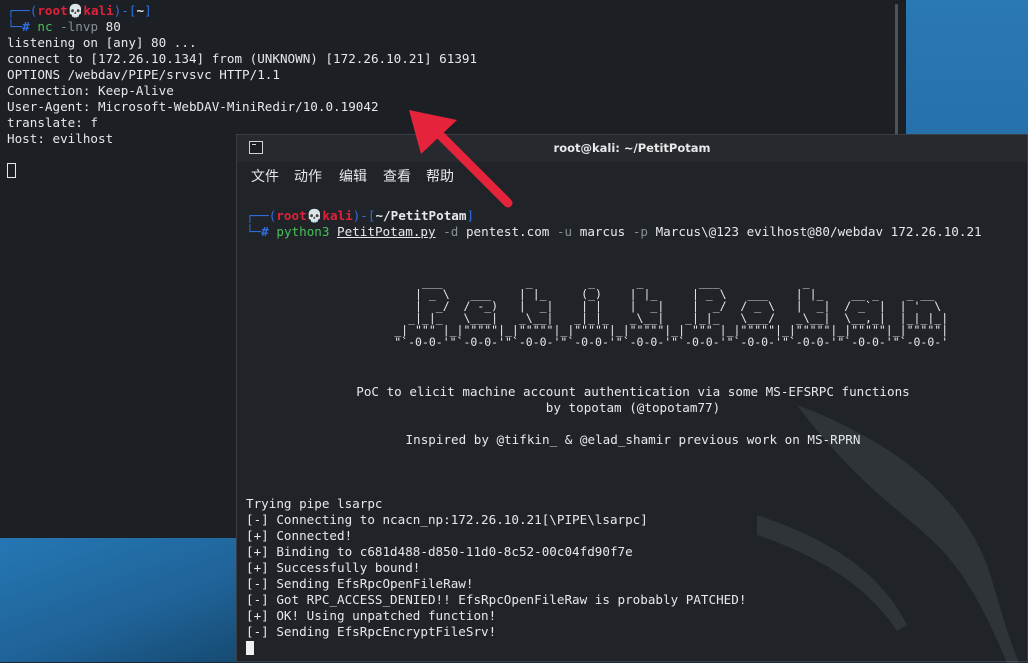 The width and height of the screenshot is (1028, 663). I want to click on log-line: [-] Sending EfsRpcOpenFileRaw!, so click(360, 583).